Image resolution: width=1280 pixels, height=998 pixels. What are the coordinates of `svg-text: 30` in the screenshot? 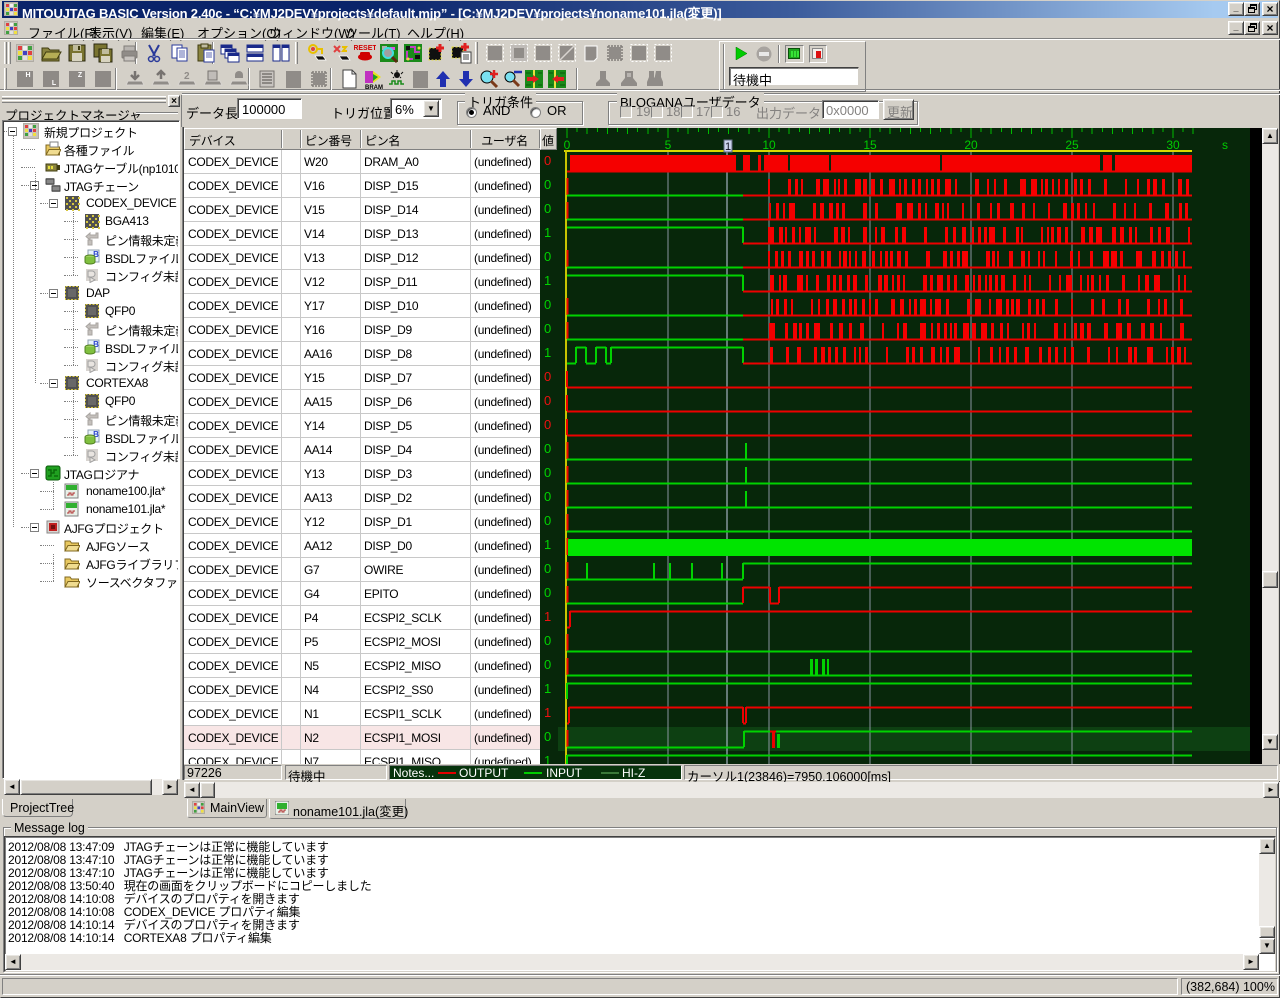 It's located at (1173, 145).